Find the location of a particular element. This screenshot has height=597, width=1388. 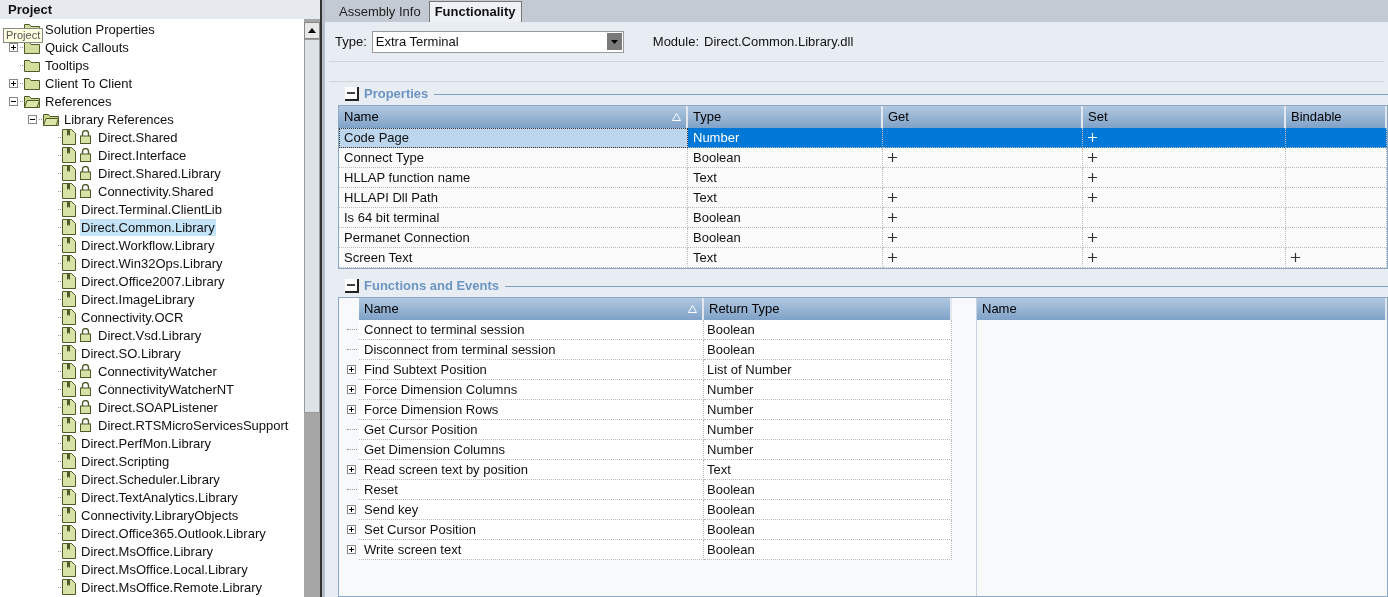

table-row: HLLAP function name Text is located at coordinates (863, 178).